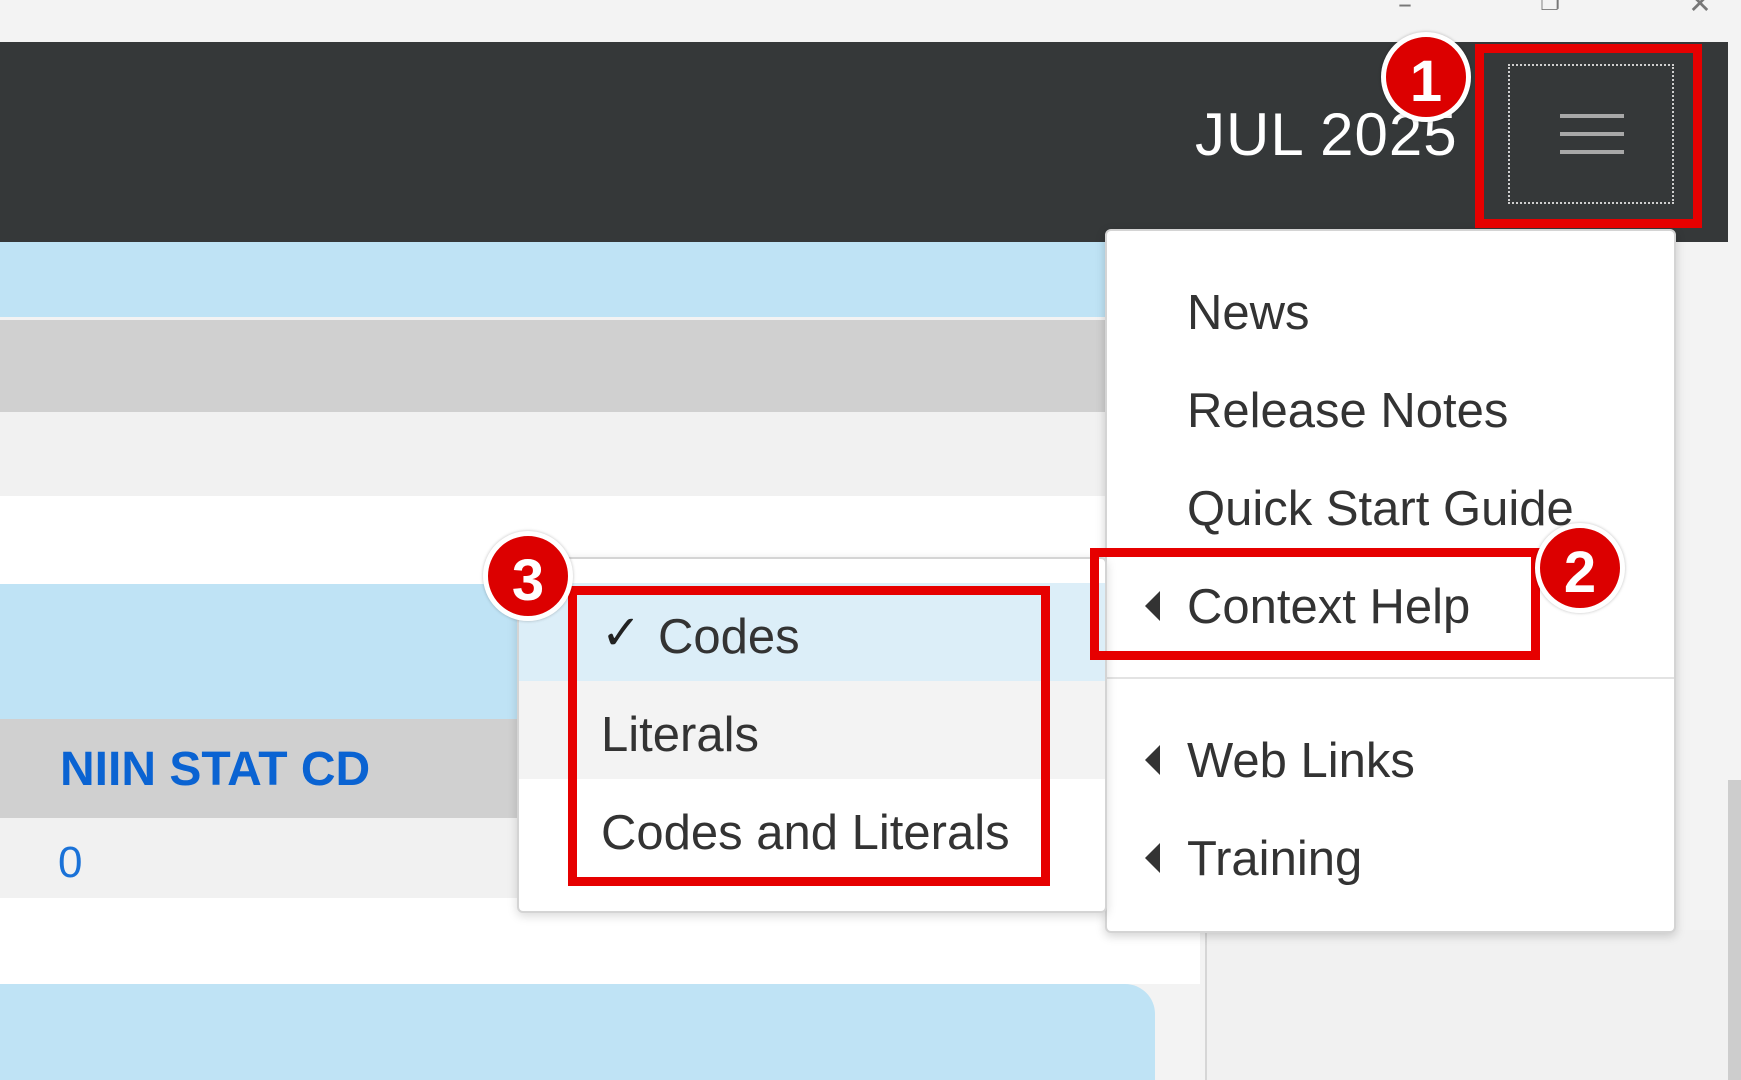 The width and height of the screenshot is (1741, 1080). Describe the element at coordinates (1580, 568) in the screenshot. I see `annotation-badge-2: 2` at that location.